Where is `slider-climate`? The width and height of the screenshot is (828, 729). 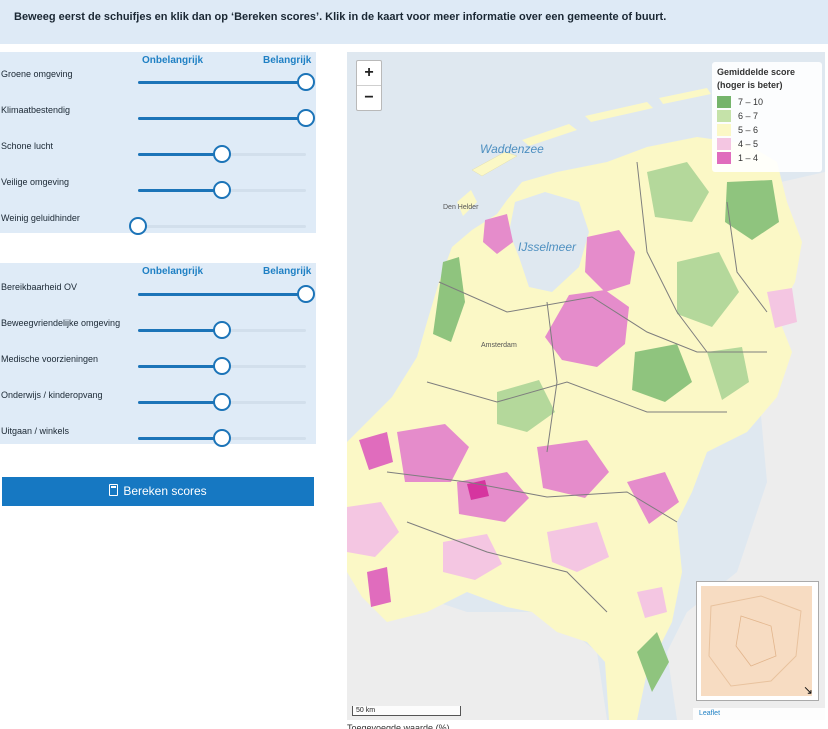
slider-climate is located at coordinates (226, 118).